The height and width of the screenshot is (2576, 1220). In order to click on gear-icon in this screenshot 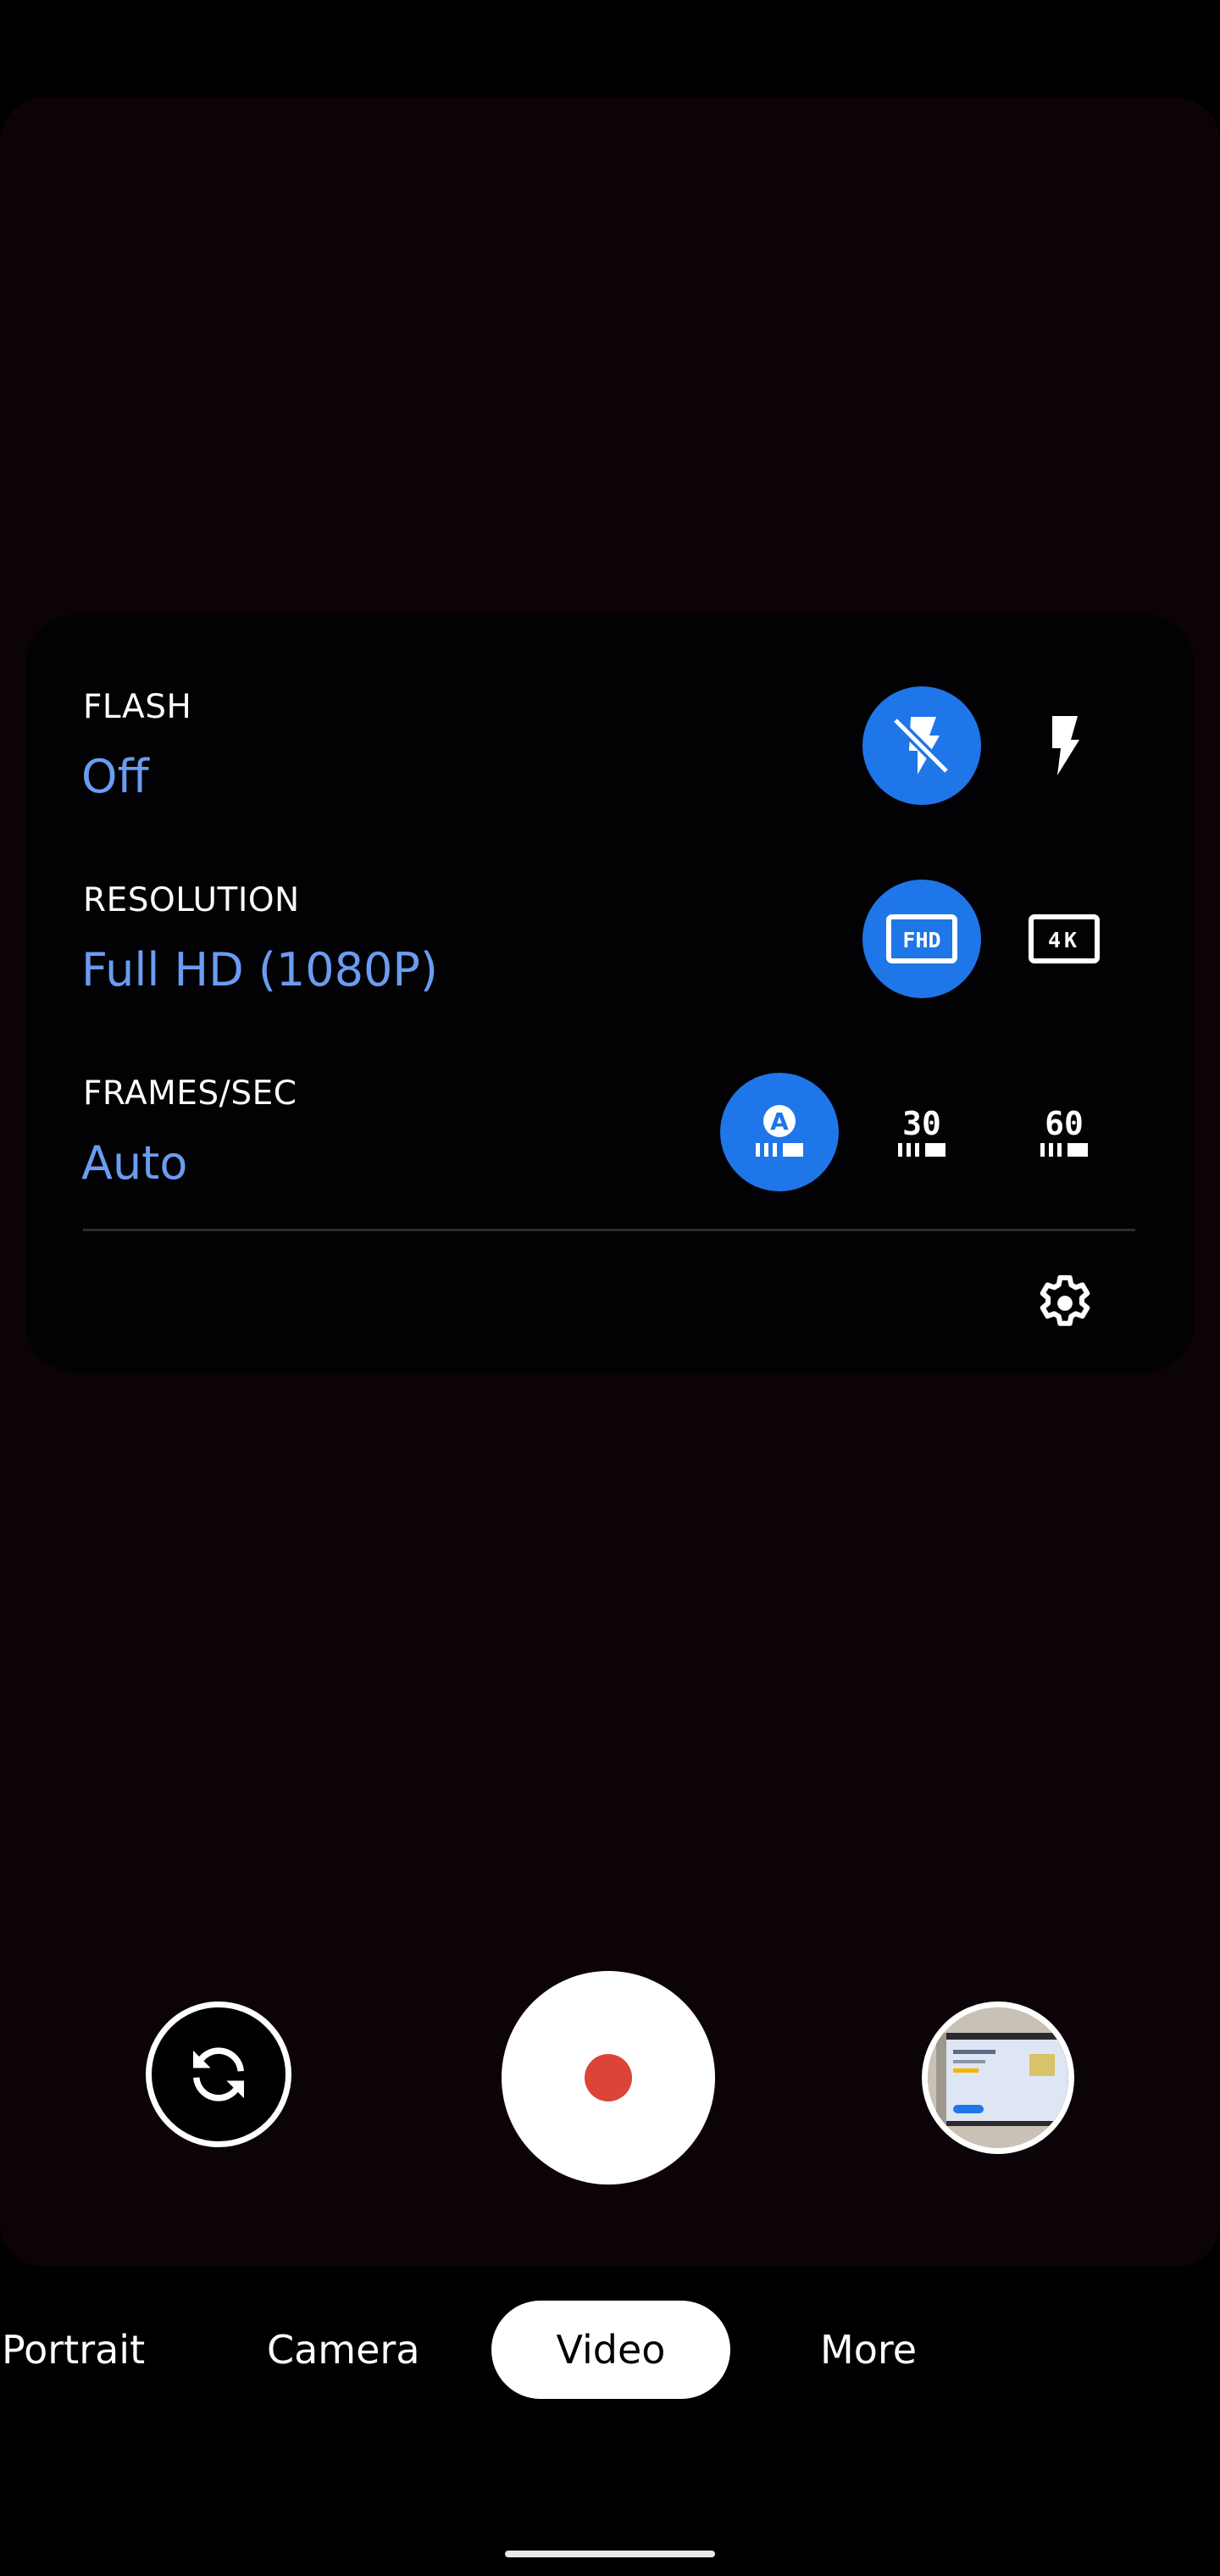, I will do `click(1065, 1300)`.